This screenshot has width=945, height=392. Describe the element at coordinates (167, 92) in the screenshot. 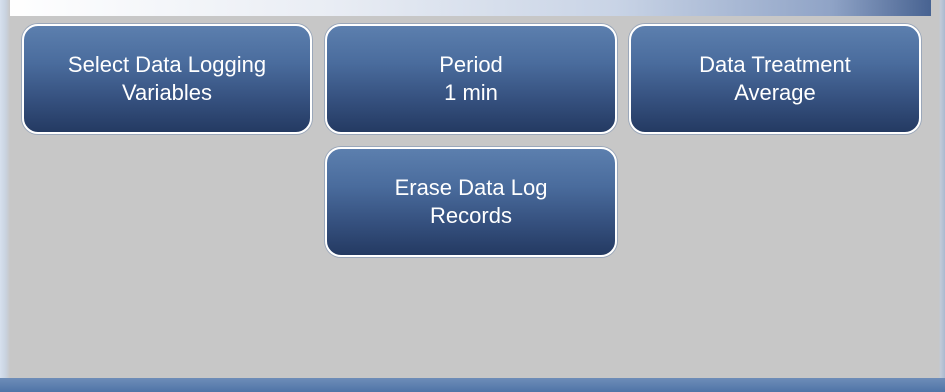

I see `button-label-line2: Variables` at that location.